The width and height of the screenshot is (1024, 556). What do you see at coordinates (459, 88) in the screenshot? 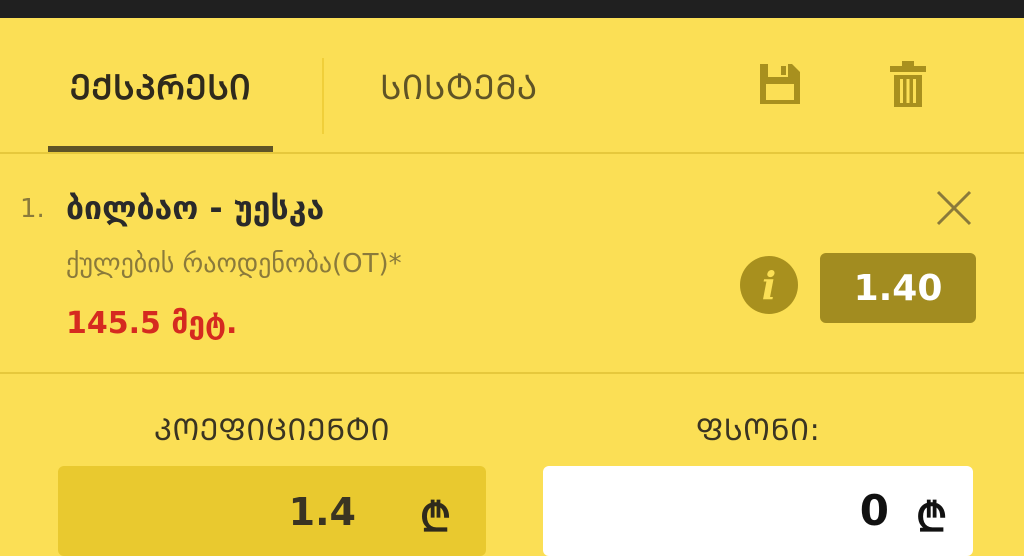
I see `tab-system-label: ᲡᲘᲡᲢᲔᲛᲐ` at bounding box center [459, 88].